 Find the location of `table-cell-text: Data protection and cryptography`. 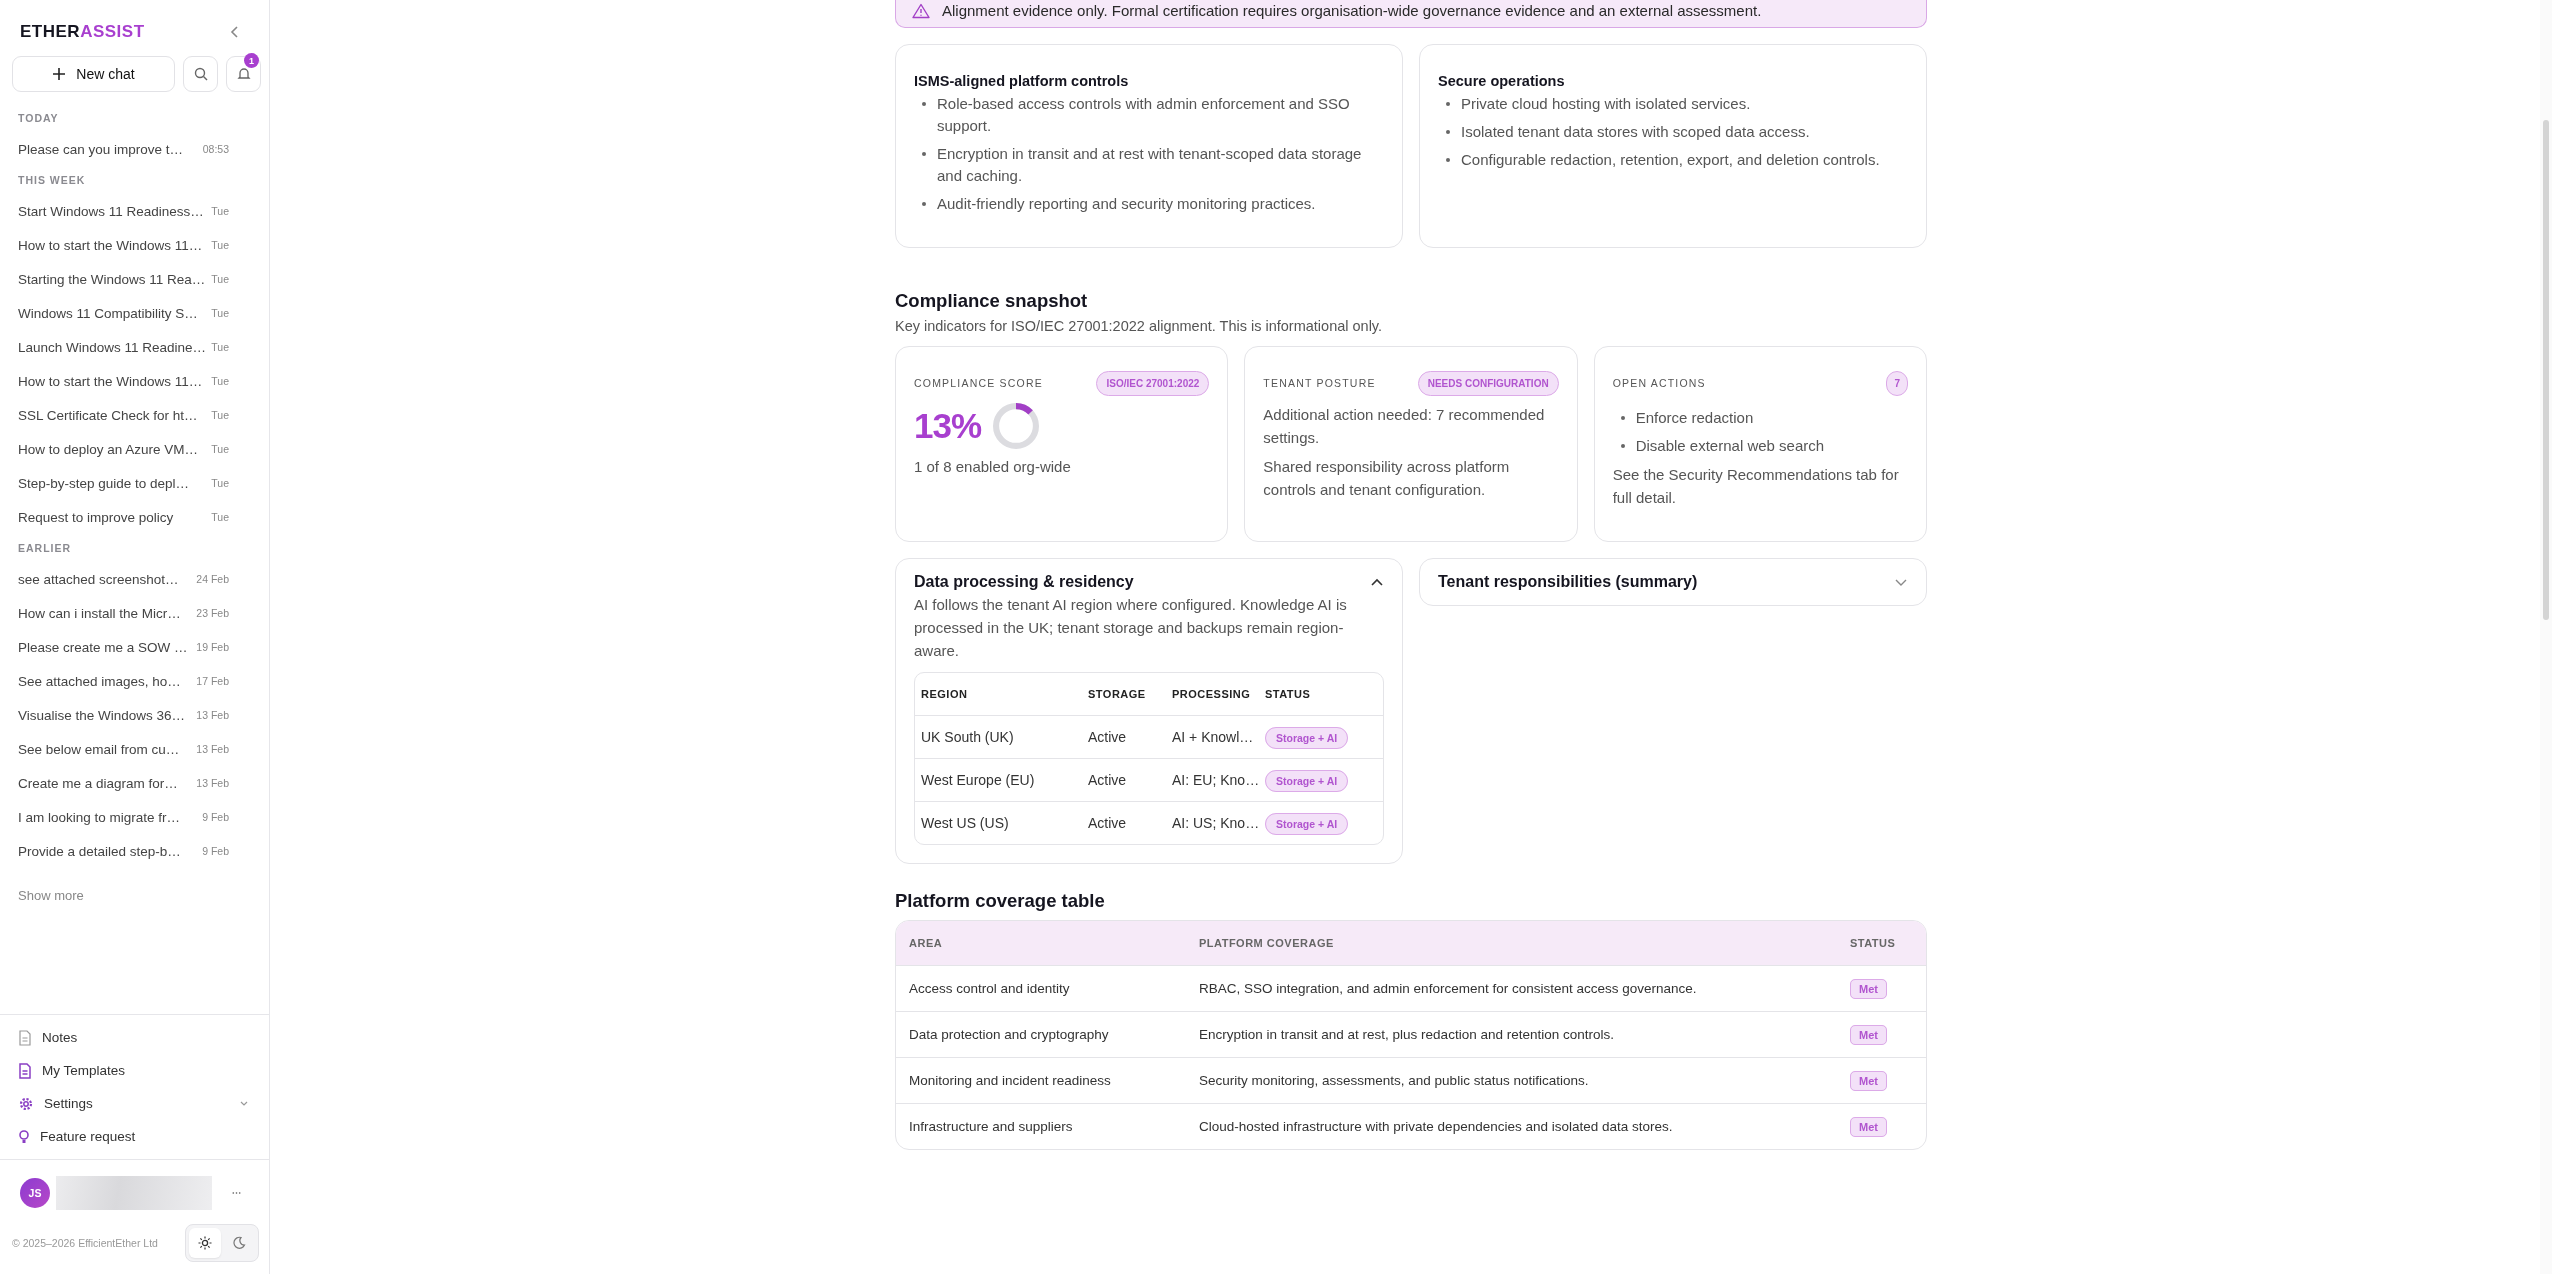

table-cell-text: Data protection and cryptography is located at coordinates (1009, 1034).